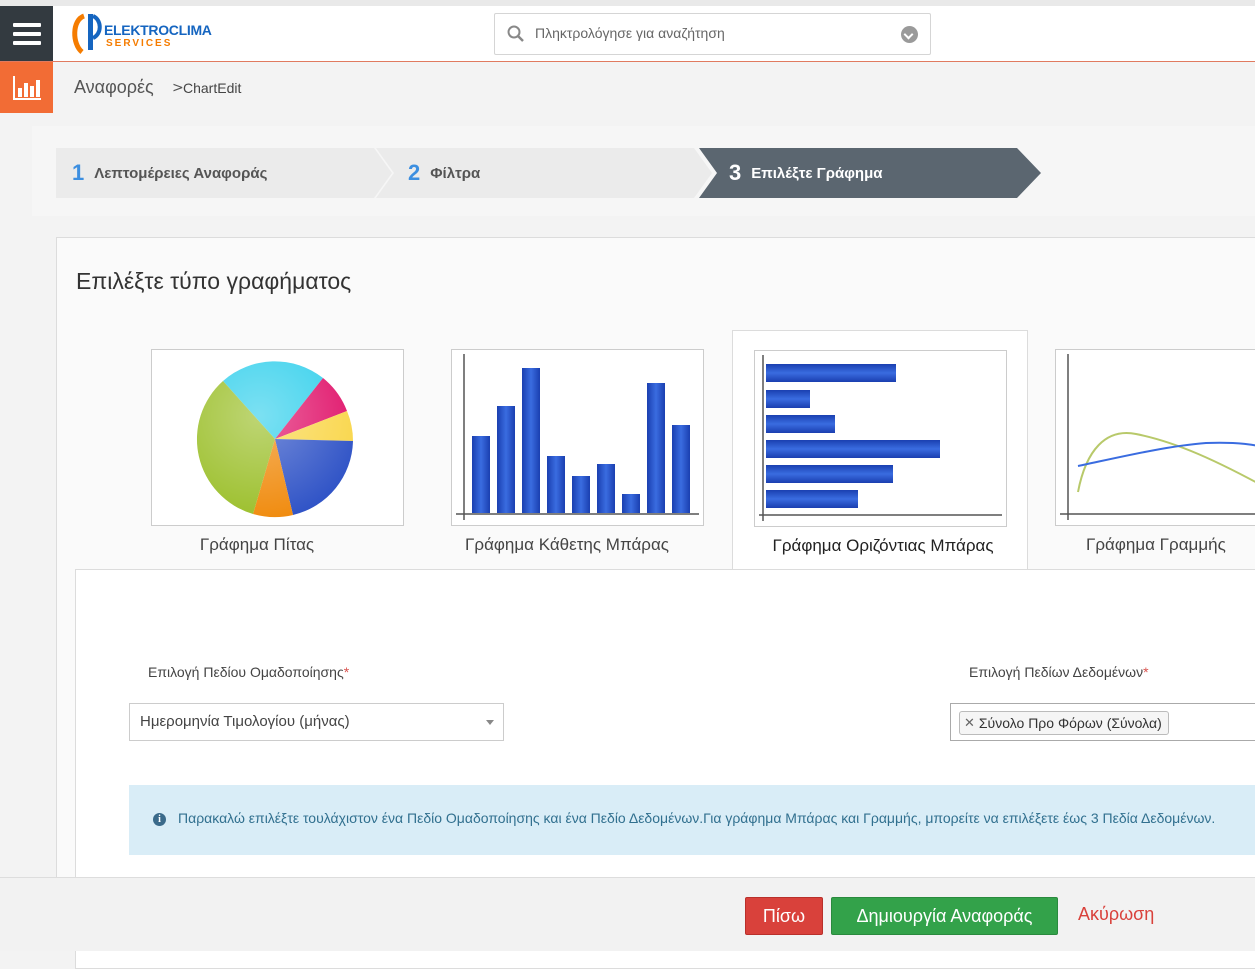 Image resolution: width=1255 pixels, height=969 pixels. Describe the element at coordinates (515, 33) in the screenshot. I see `search-icon` at that location.